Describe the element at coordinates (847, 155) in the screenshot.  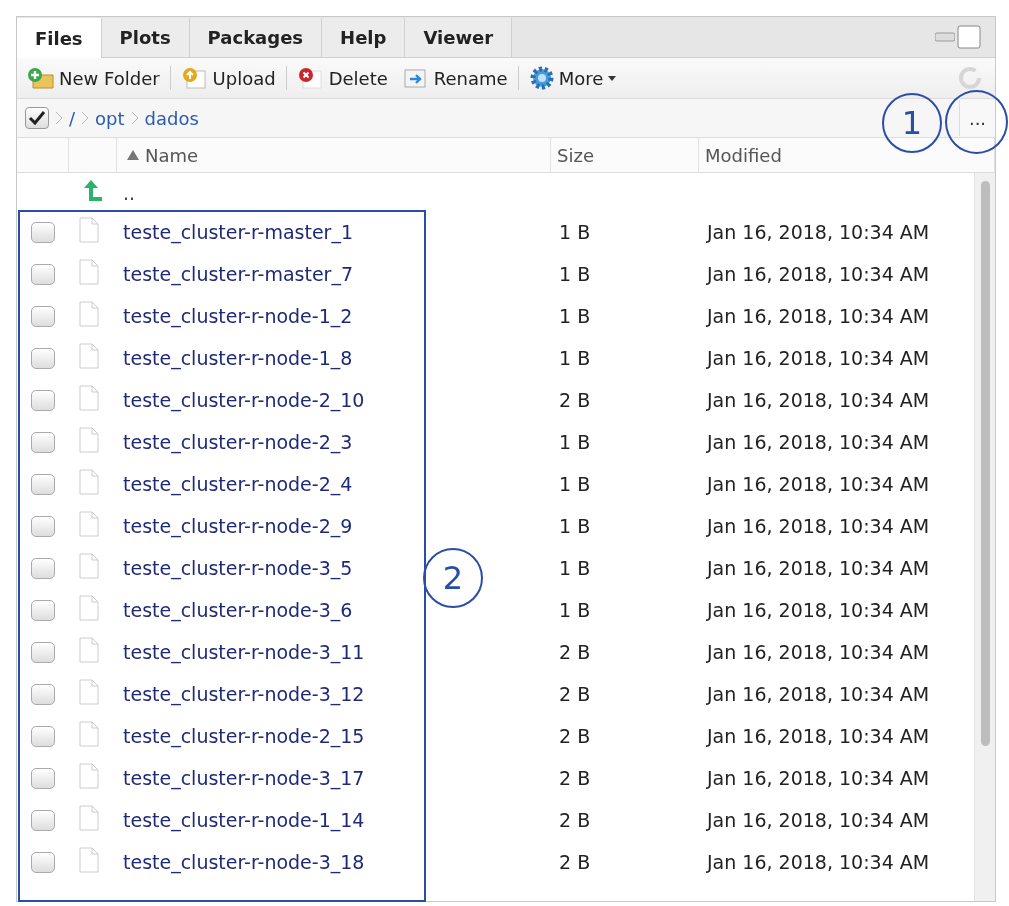
I see `column-header: Modified` at that location.